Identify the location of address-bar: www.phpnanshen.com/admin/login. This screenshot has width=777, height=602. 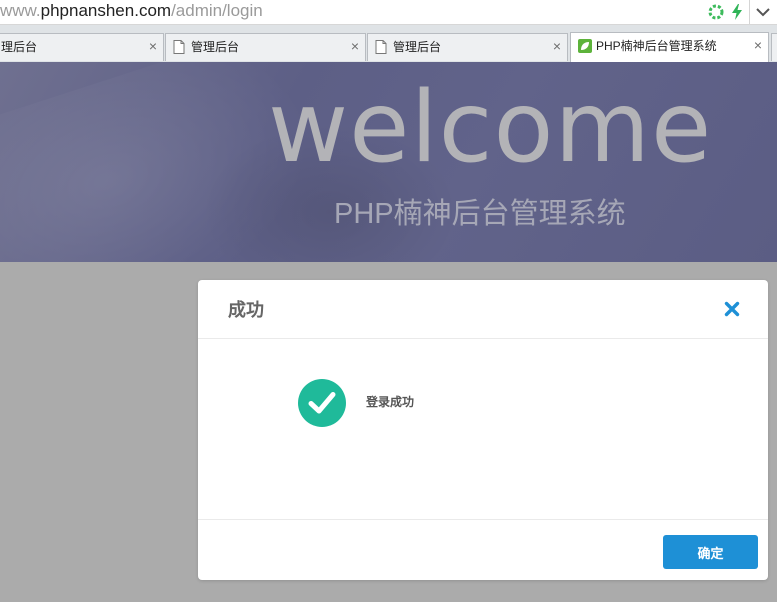
(388, 12).